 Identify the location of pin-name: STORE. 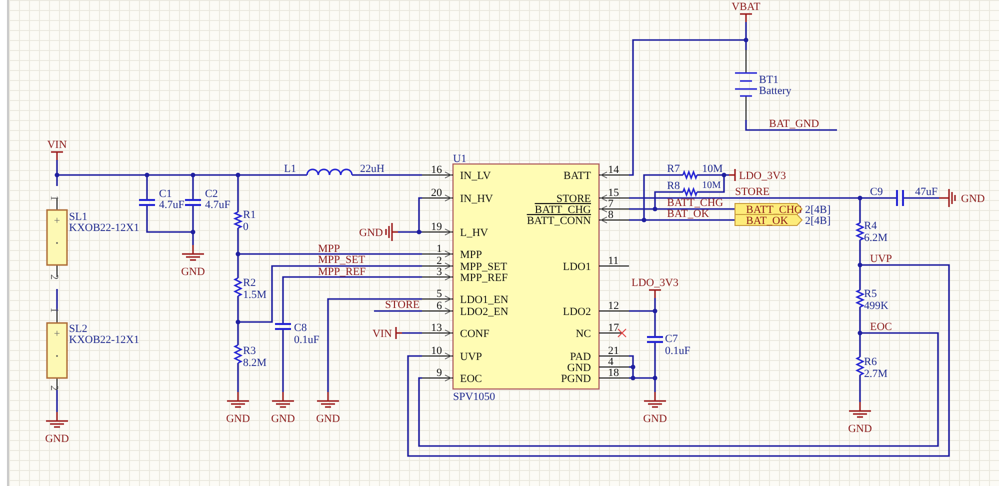
(573, 199).